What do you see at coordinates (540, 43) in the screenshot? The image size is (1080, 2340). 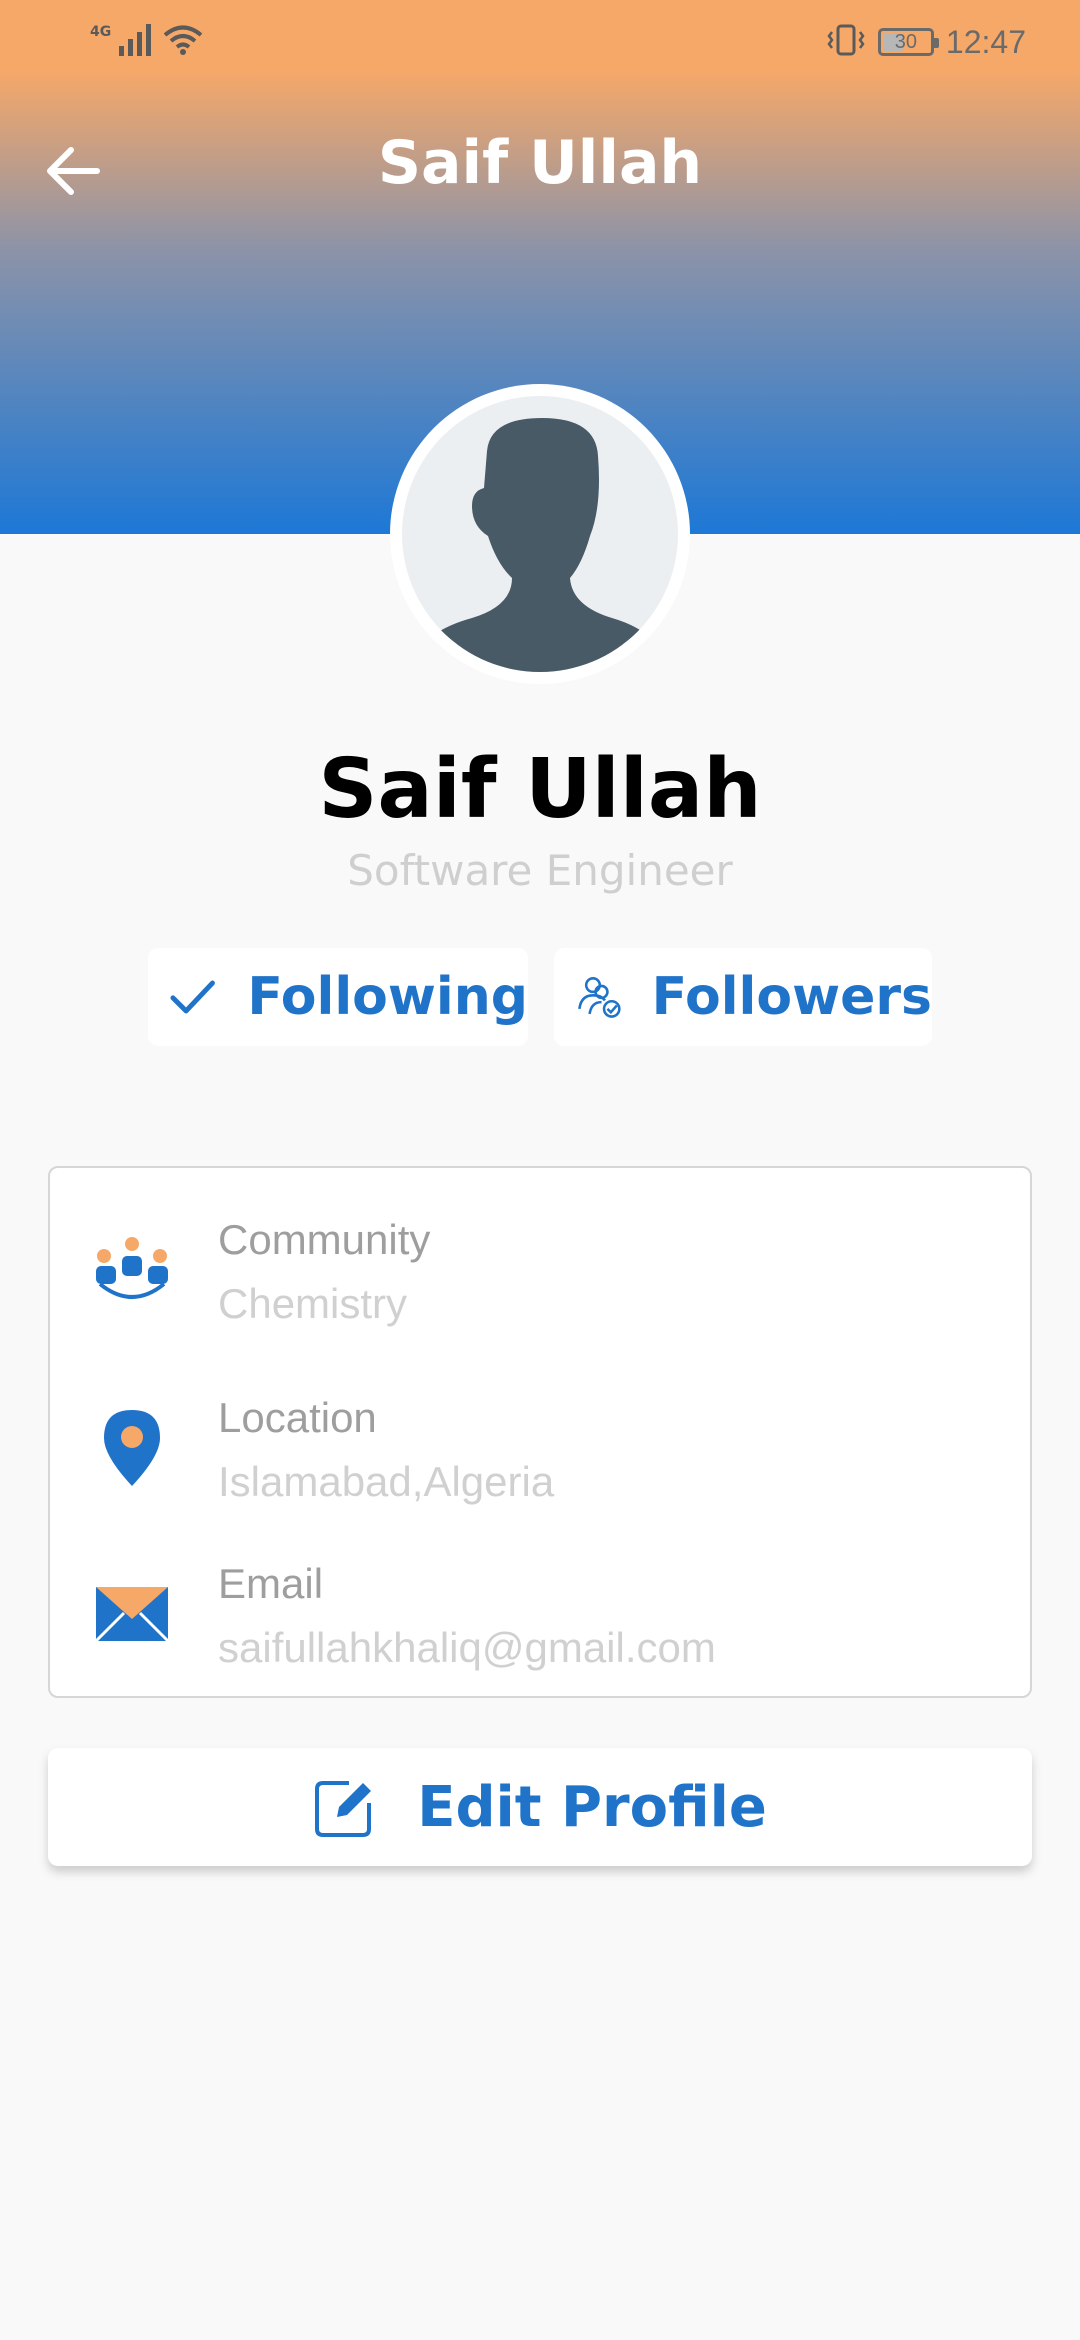 I see `status-bar: 4G 30 12:47` at bounding box center [540, 43].